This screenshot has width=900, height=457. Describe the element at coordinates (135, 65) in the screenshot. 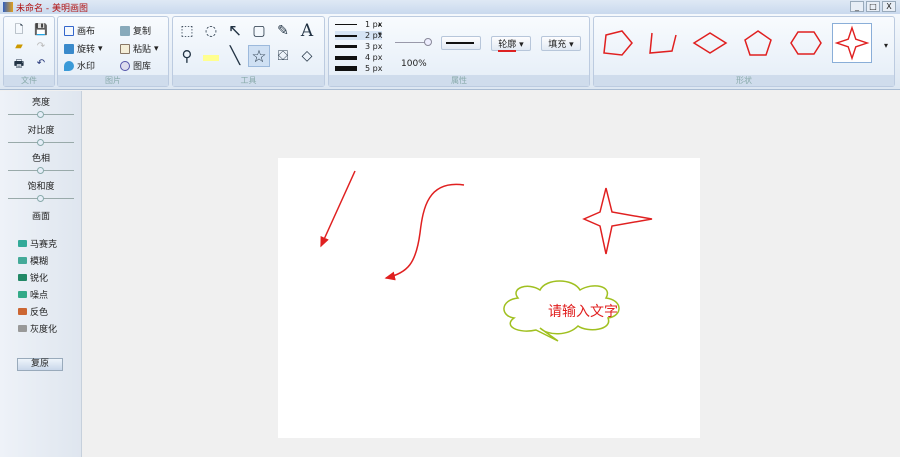

I see `gallery-button: 图库` at that location.